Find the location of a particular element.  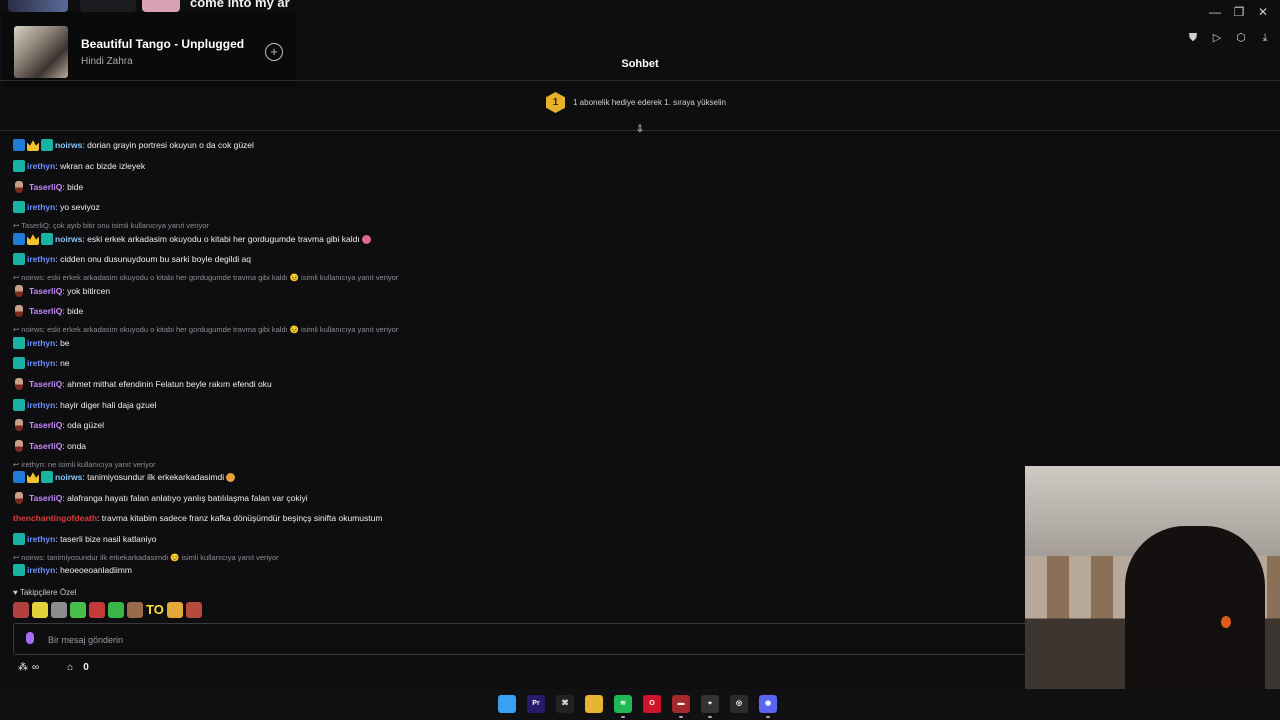

chat-message: irethyn: wkran ac bizde izleyek is located at coordinates (79, 166).